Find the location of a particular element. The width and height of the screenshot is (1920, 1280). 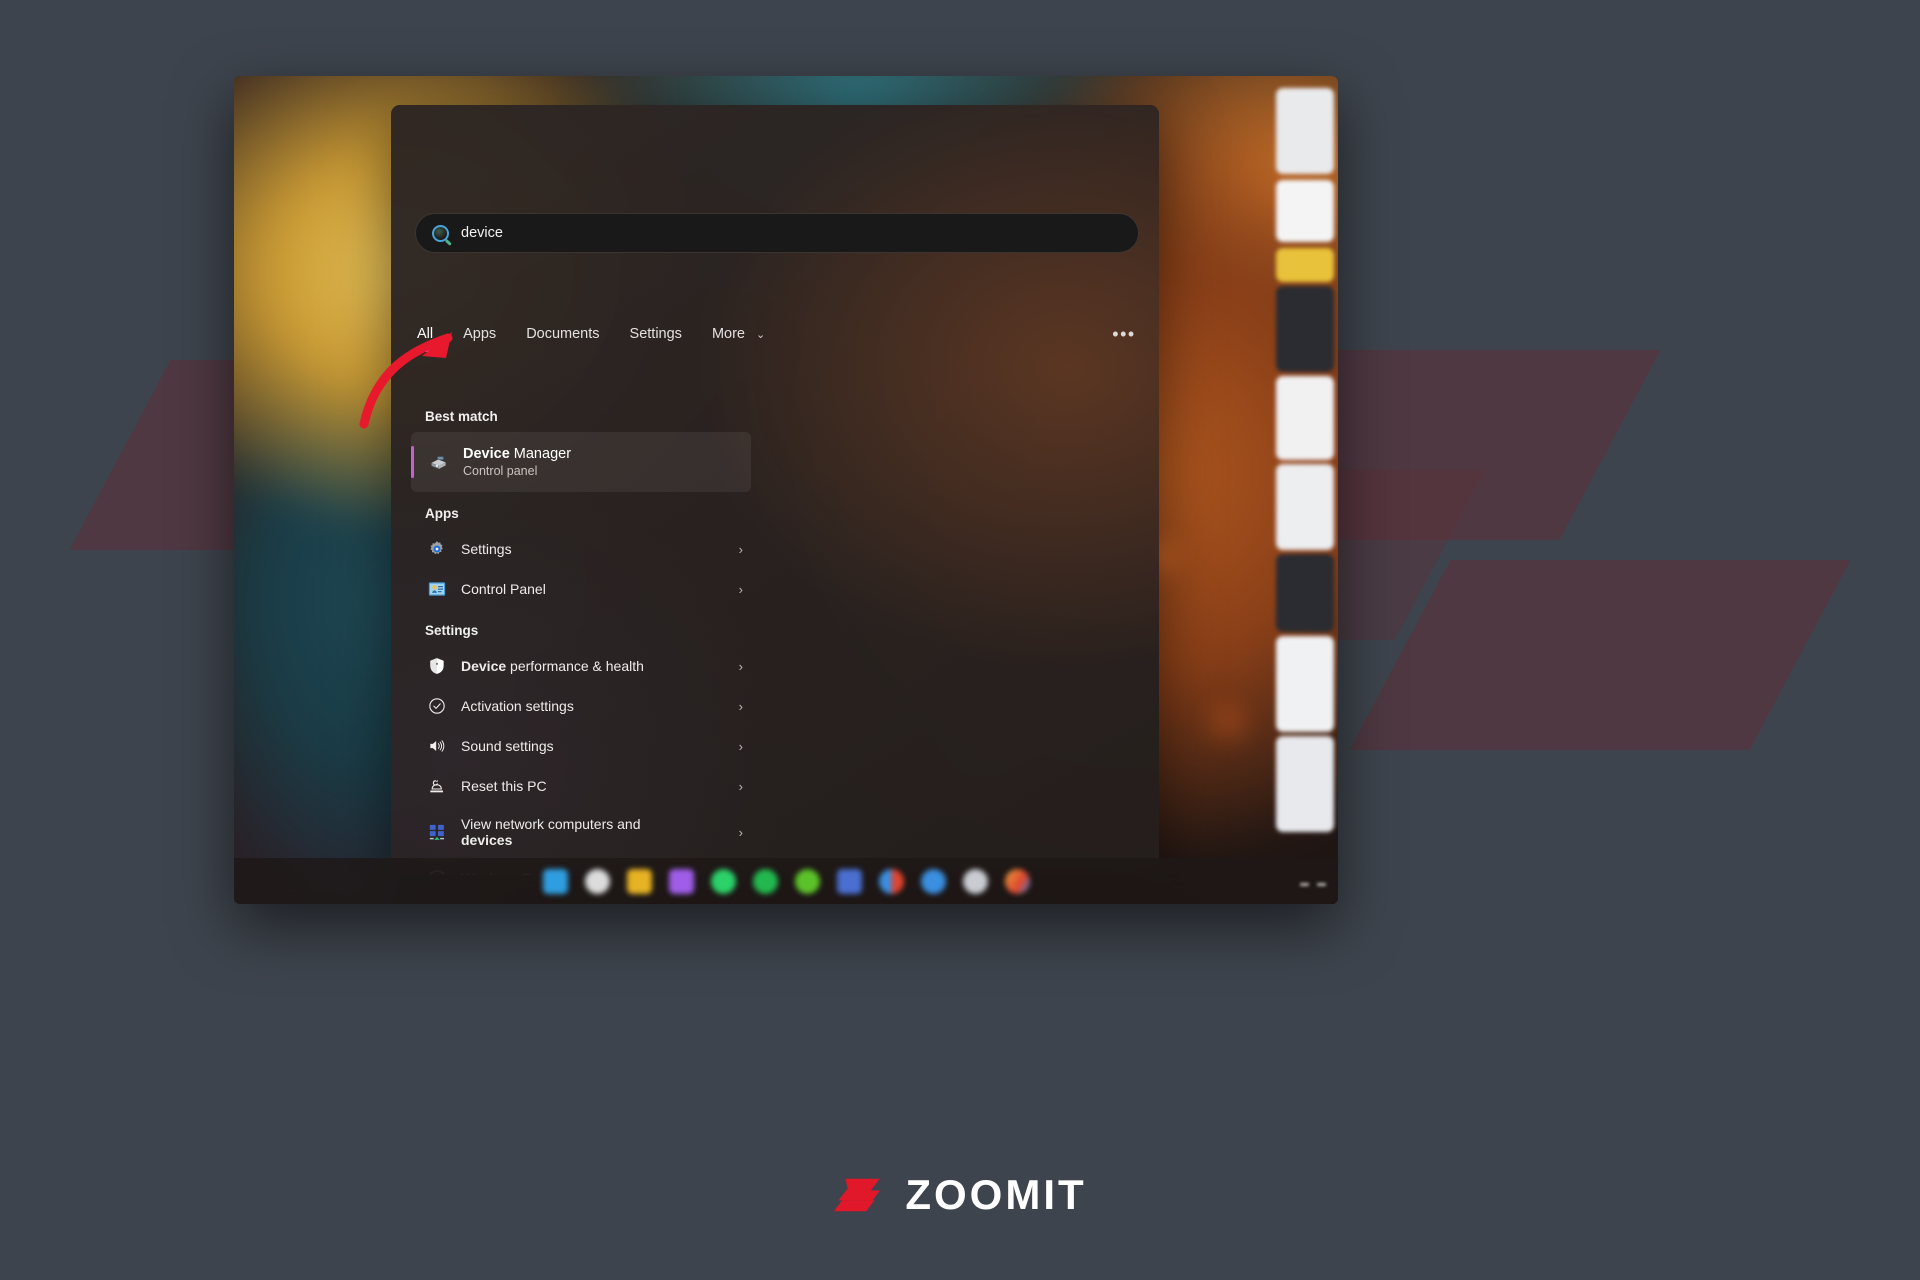

brand-footer: ZOOMIT is located at coordinates (960, 1195).